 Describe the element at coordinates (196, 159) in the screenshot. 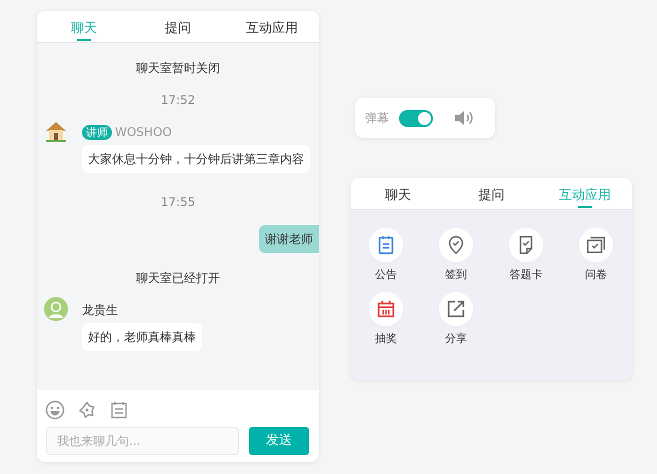

I see `message-bubble: 大家休息十分钟，十分钟后讲第三章内容` at that location.